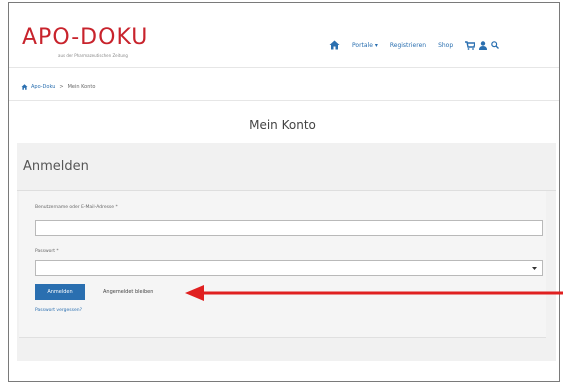 Image resolution: width=565 pixels, height=385 pixels. I want to click on breadcrumb: Apo-Doku > Mein Konto, so click(58, 87).